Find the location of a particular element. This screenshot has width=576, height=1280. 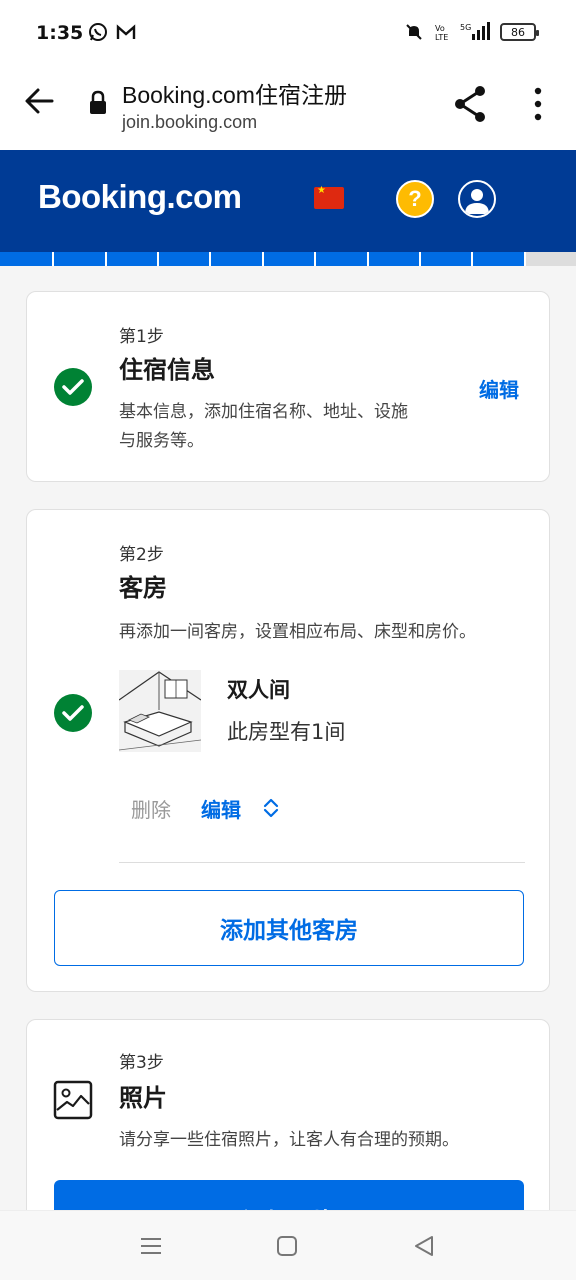

volte-icon: Vo LTE is located at coordinates (441, 33).